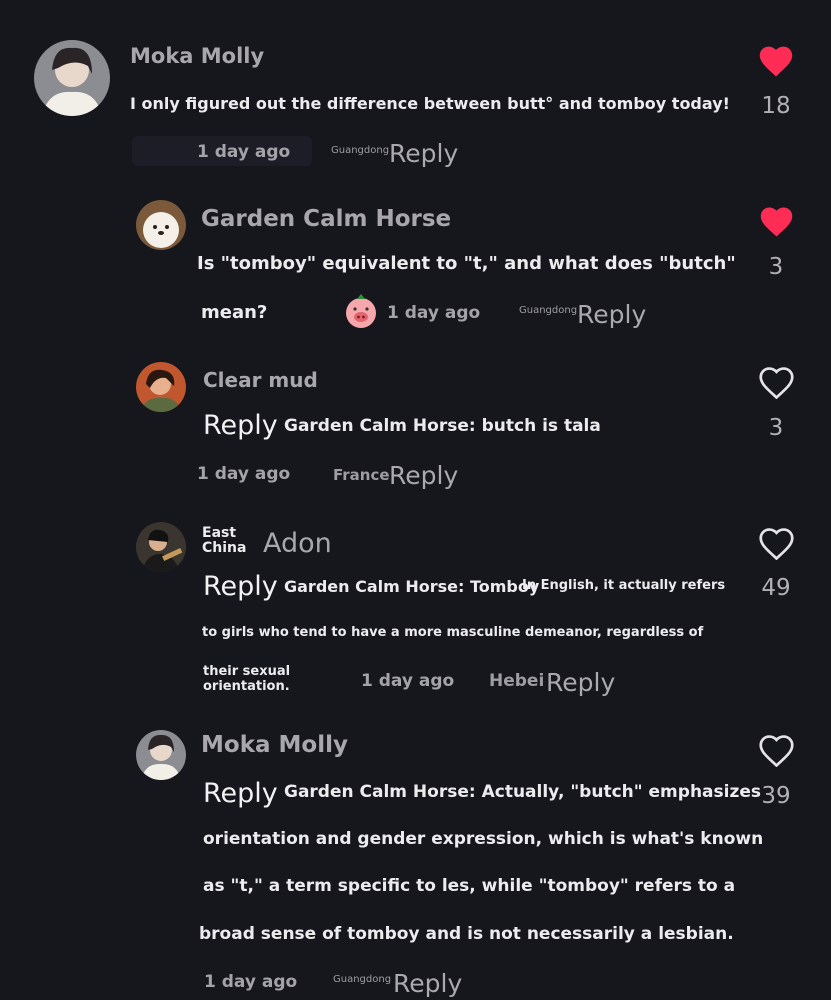 Image resolution: width=831 pixels, height=1000 pixels. Describe the element at coordinates (260, 380) in the screenshot. I see `comment-username: Clear mud` at that location.